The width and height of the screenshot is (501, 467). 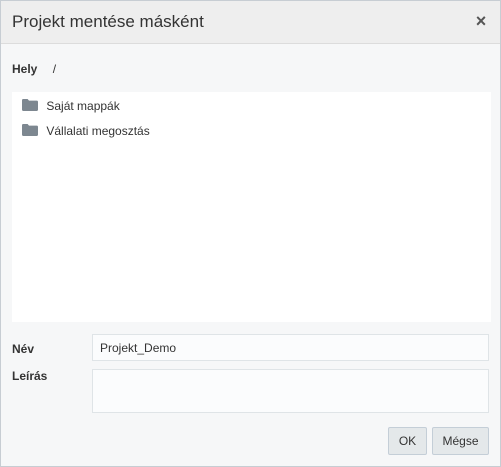 I want to click on ok-button: OK, so click(x=407, y=441).